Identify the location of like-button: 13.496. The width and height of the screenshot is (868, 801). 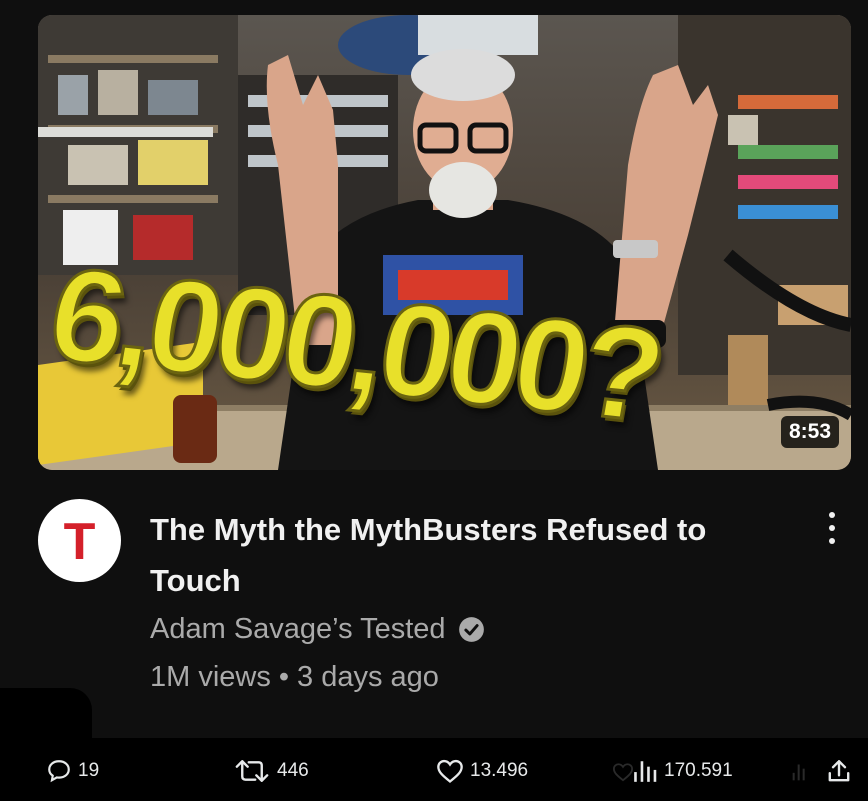
(482, 771).